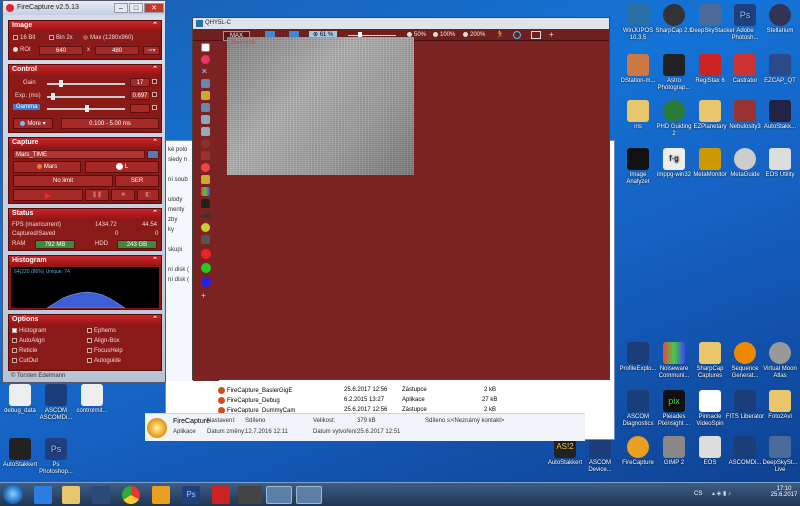 The height and width of the screenshot is (506, 800). Describe the element at coordinates (674, 19) in the screenshot. I see `desktop-icon-sharpcap: SharpCap 2.9` at that location.